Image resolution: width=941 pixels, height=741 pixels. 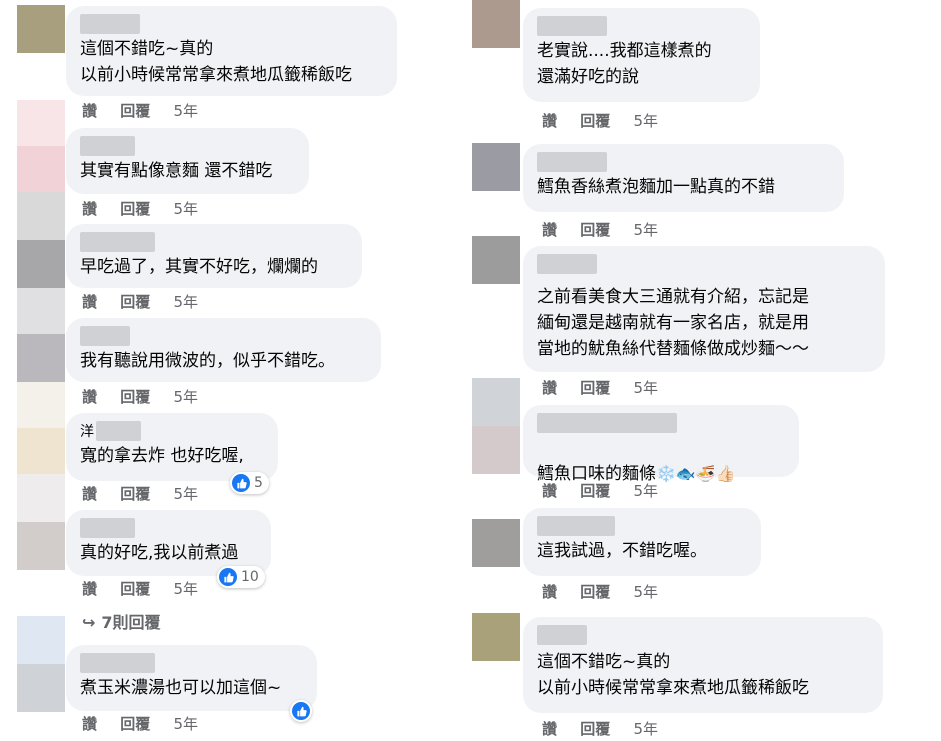 What do you see at coordinates (241, 577) in the screenshot?
I see `reaction-count: 10` at bounding box center [241, 577].